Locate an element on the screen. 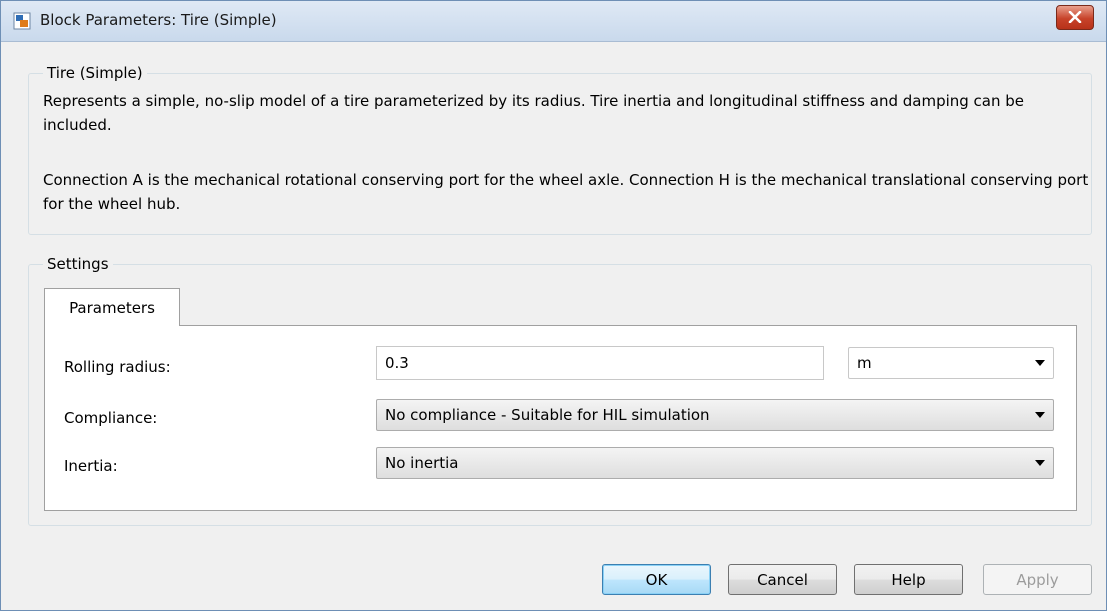 The image size is (1107, 611). close-button is located at coordinates (1075, 17).